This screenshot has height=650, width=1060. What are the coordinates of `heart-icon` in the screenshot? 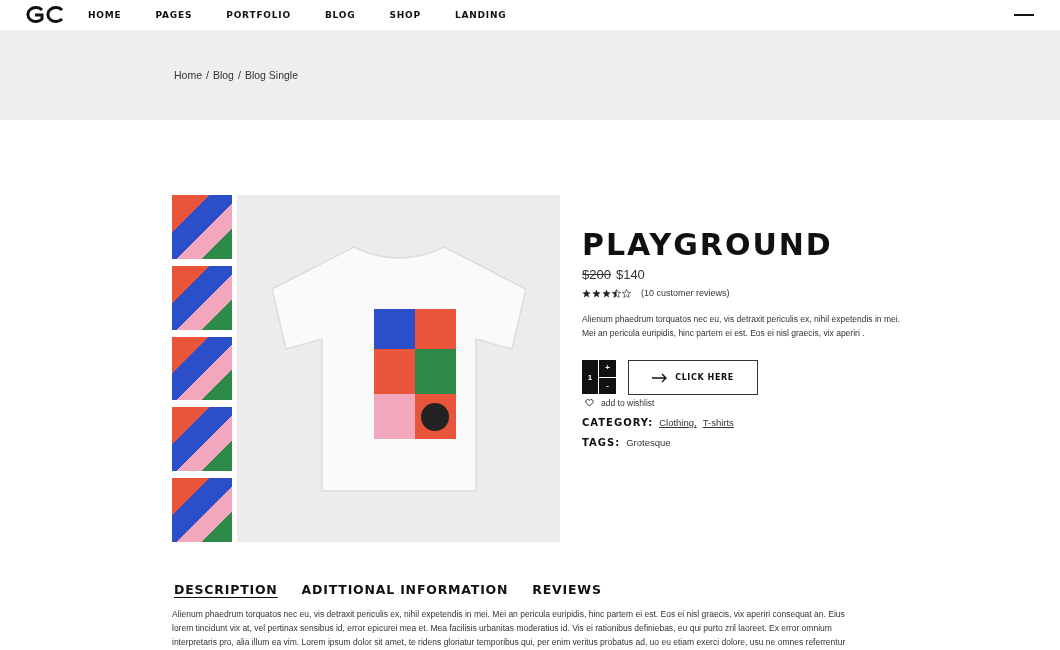 It's located at (589, 403).